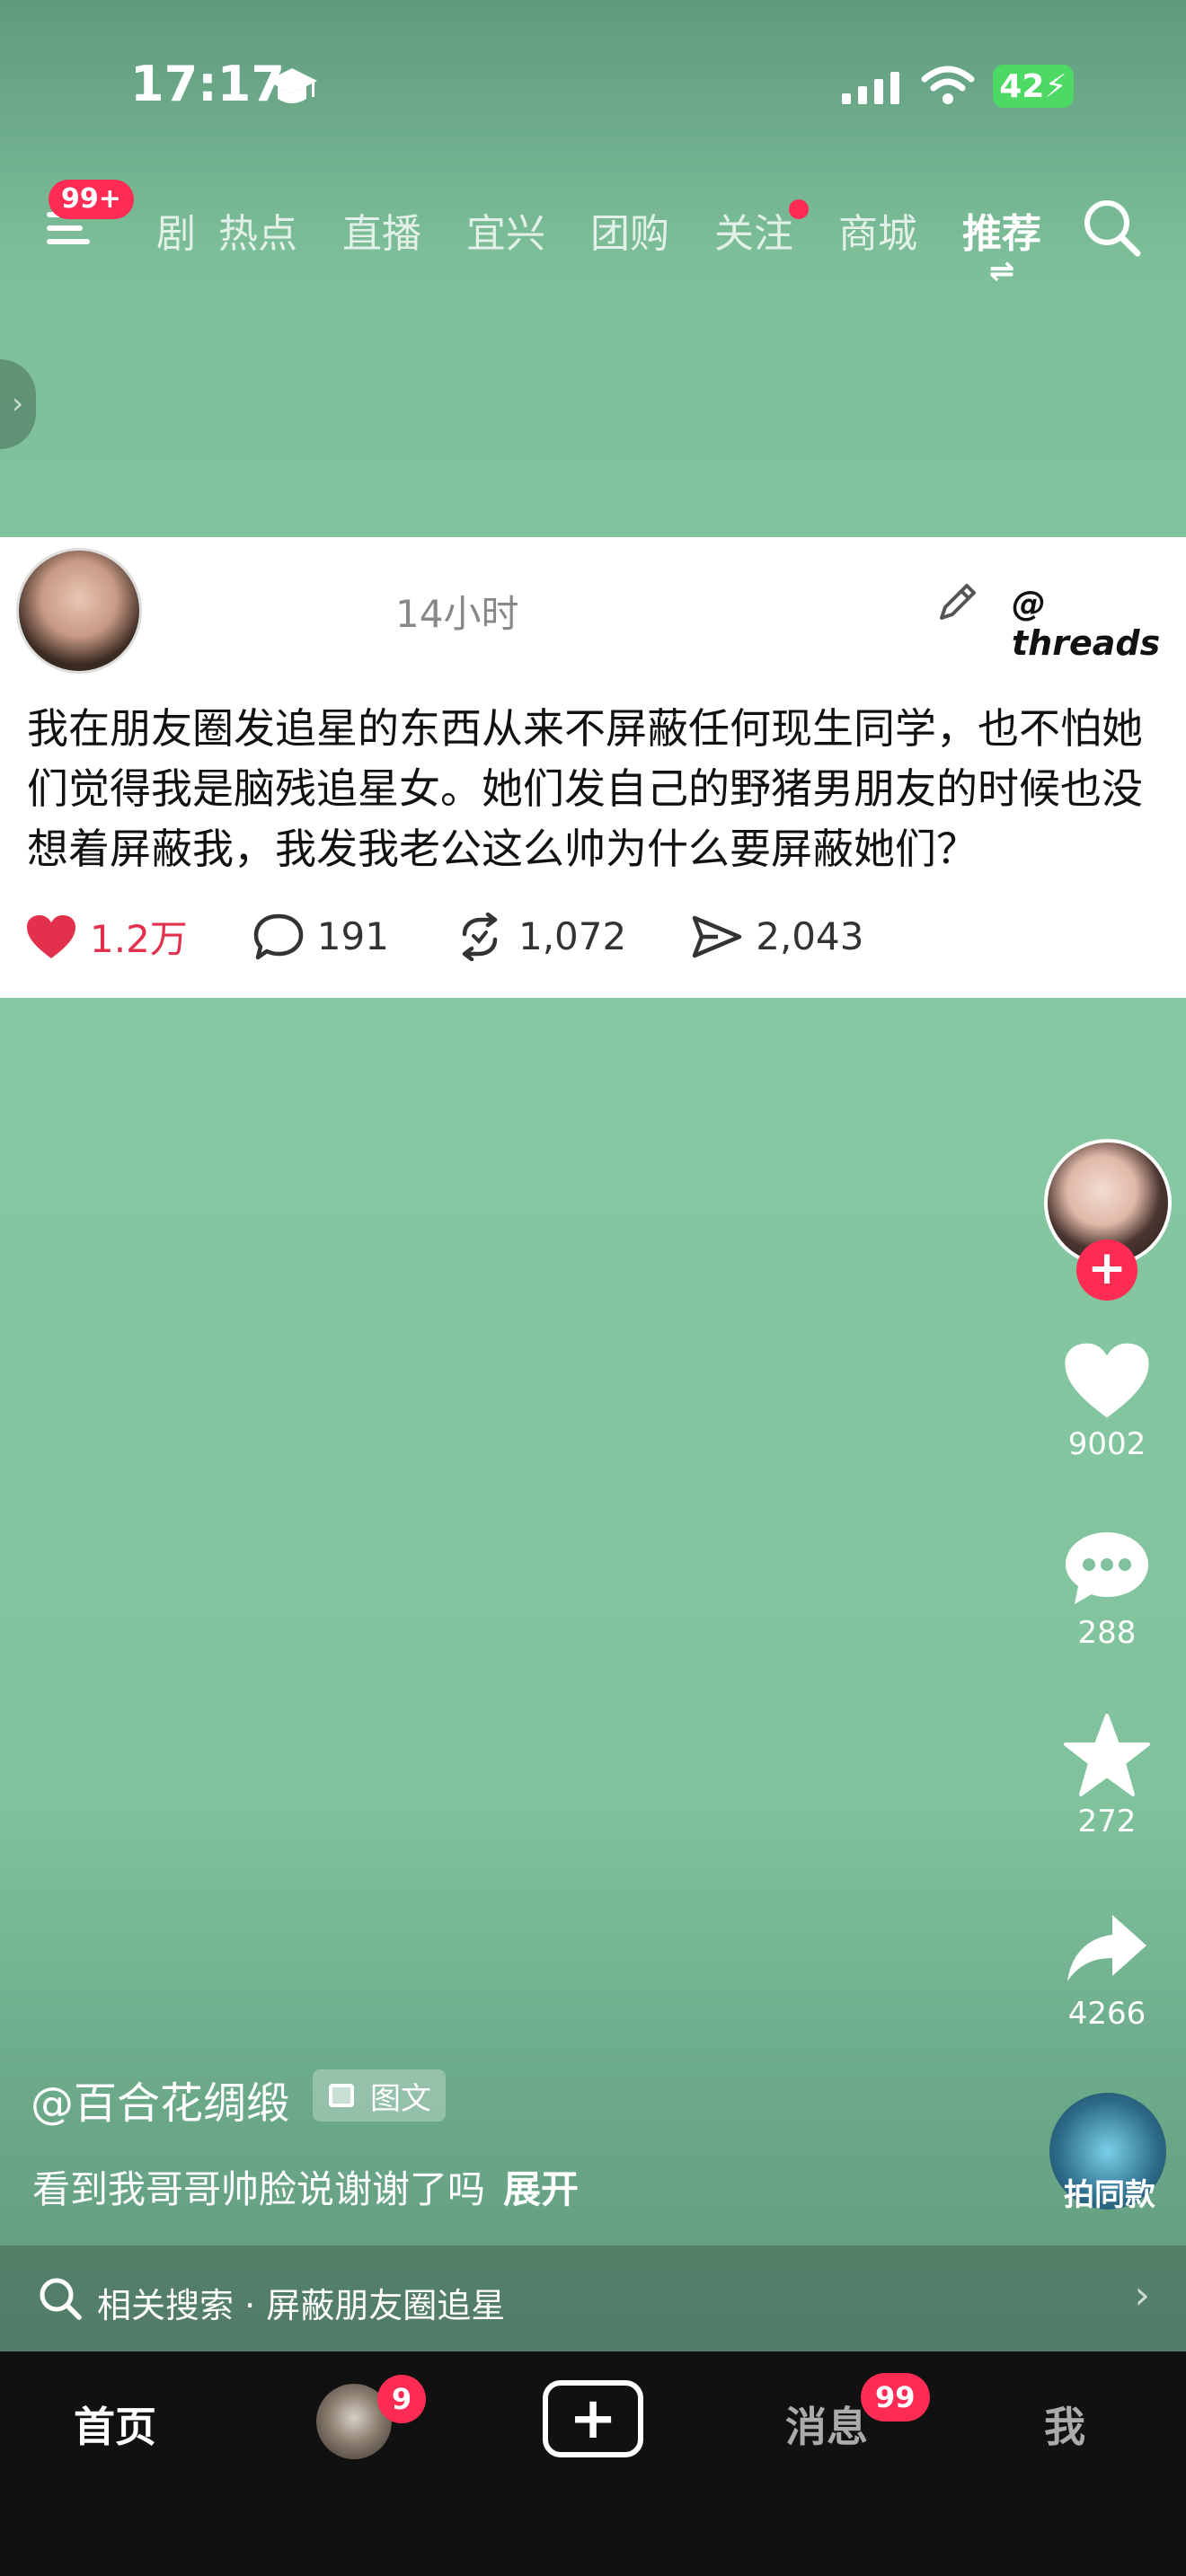 The height and width of the screenshot is (2576, 1186). I want to click on friends-badge: 9, so click(401, 2399).